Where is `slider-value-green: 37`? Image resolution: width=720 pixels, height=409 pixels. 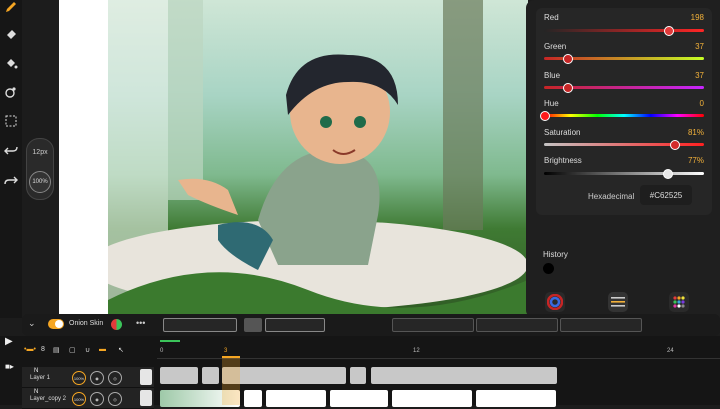 slider-value-green: 37 is located at coordinates (699, 46).